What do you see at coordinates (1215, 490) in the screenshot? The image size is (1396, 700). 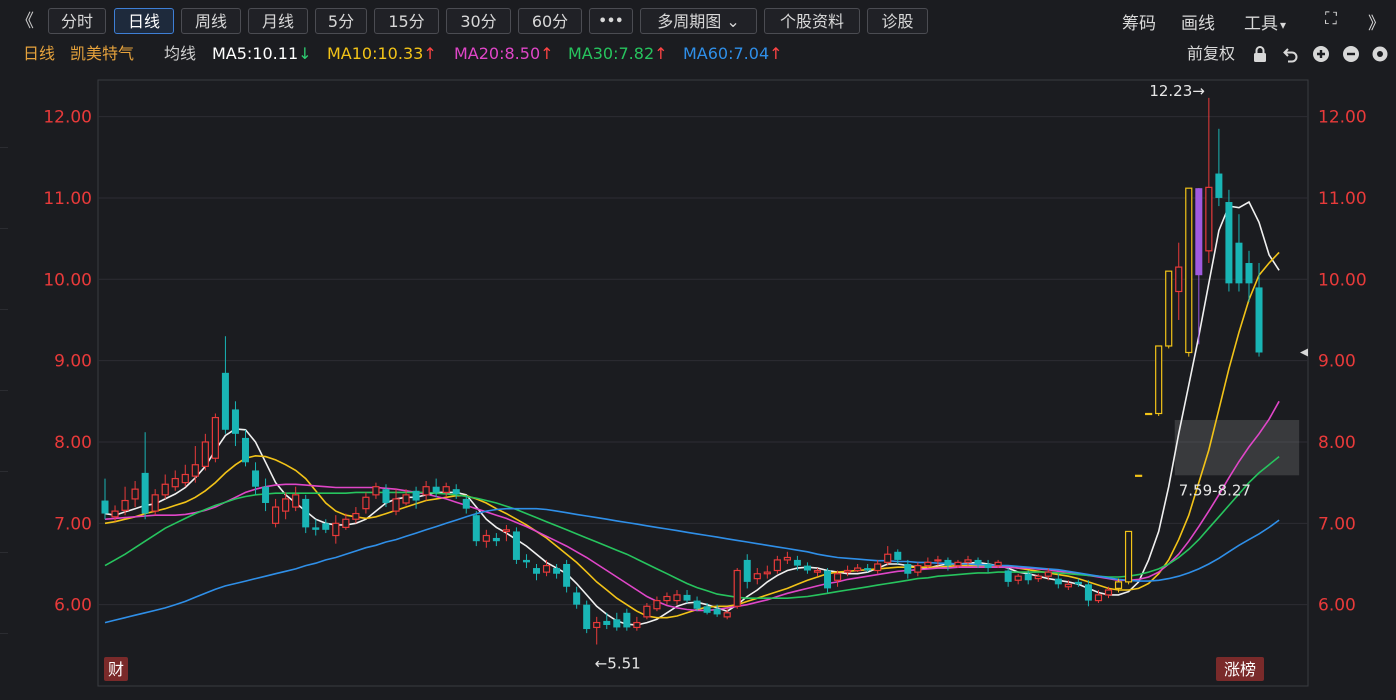 I see `support-zone-label: 7.59-8.27` at bounding box center [1215, 490].